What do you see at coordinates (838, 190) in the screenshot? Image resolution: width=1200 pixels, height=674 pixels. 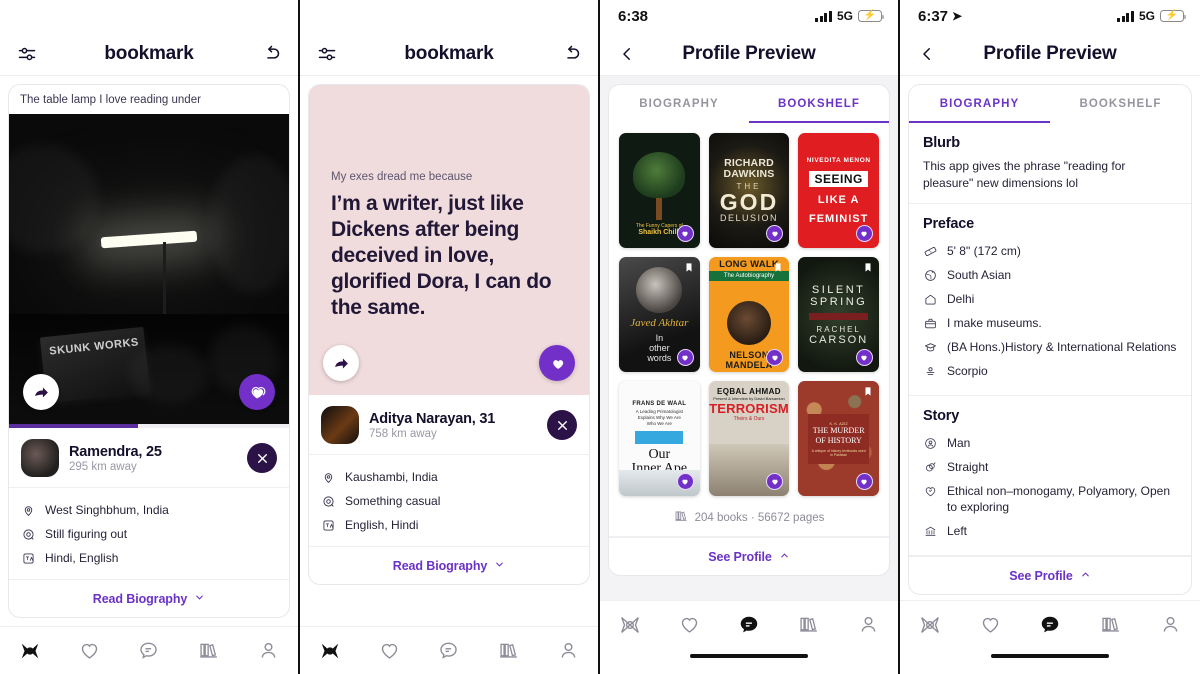 I see `book-card: NIVEDITA MENON SEEING LIKE A FEMINIST` at bounding box center [838, 190].